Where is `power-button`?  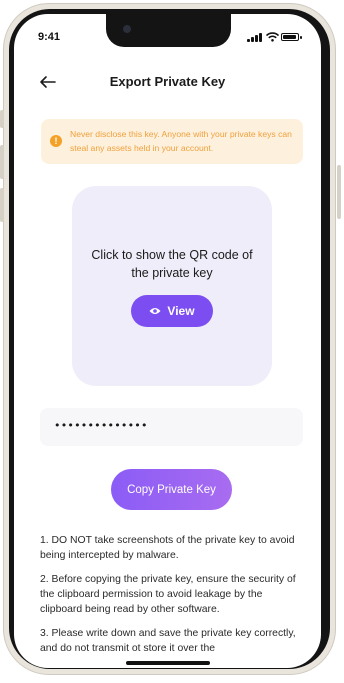 power-button is located at coordinates (339, 192).